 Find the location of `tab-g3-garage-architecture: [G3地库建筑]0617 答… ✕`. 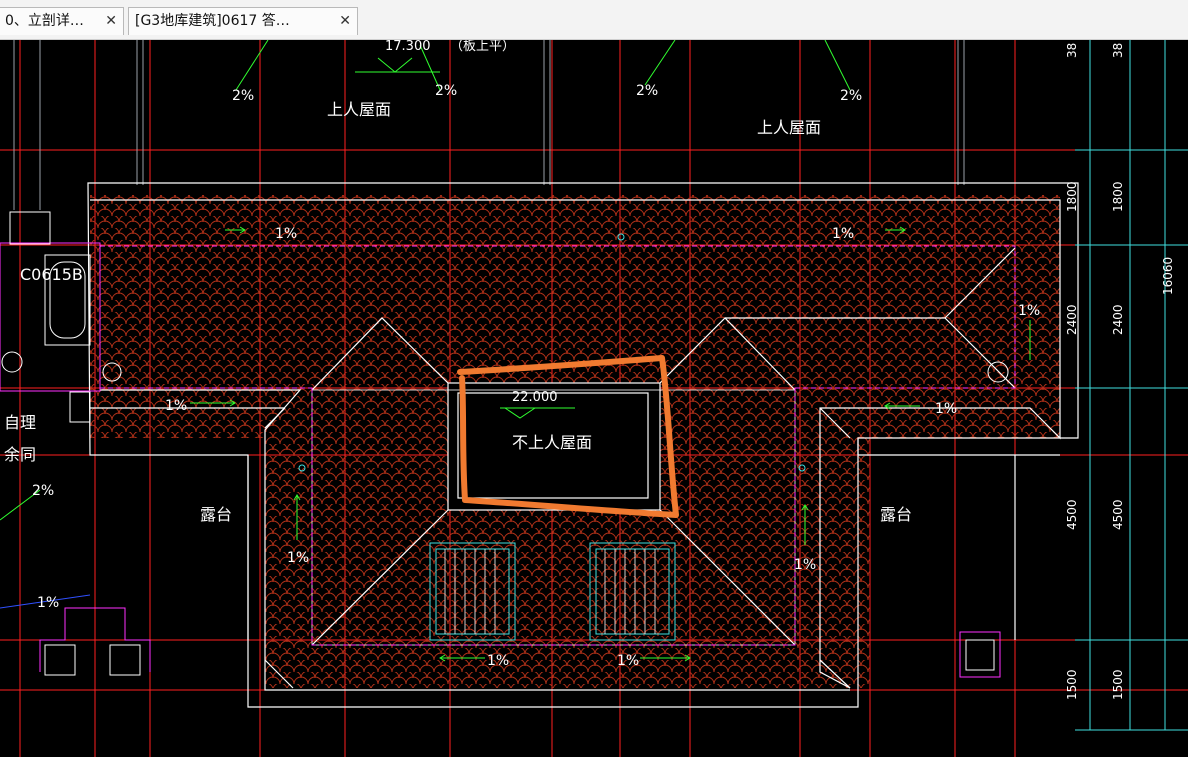

tab-g3-garage-architecture: [G3地库建筑]0617 答… ✕ is located at coordinates (243, 21).